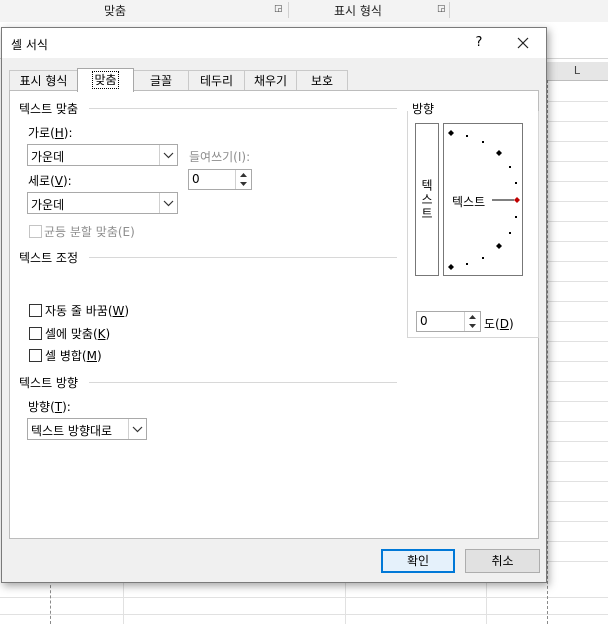 This screenshot has height=624, width=608. I want to click on column-header-L: L, so click(577, 71).